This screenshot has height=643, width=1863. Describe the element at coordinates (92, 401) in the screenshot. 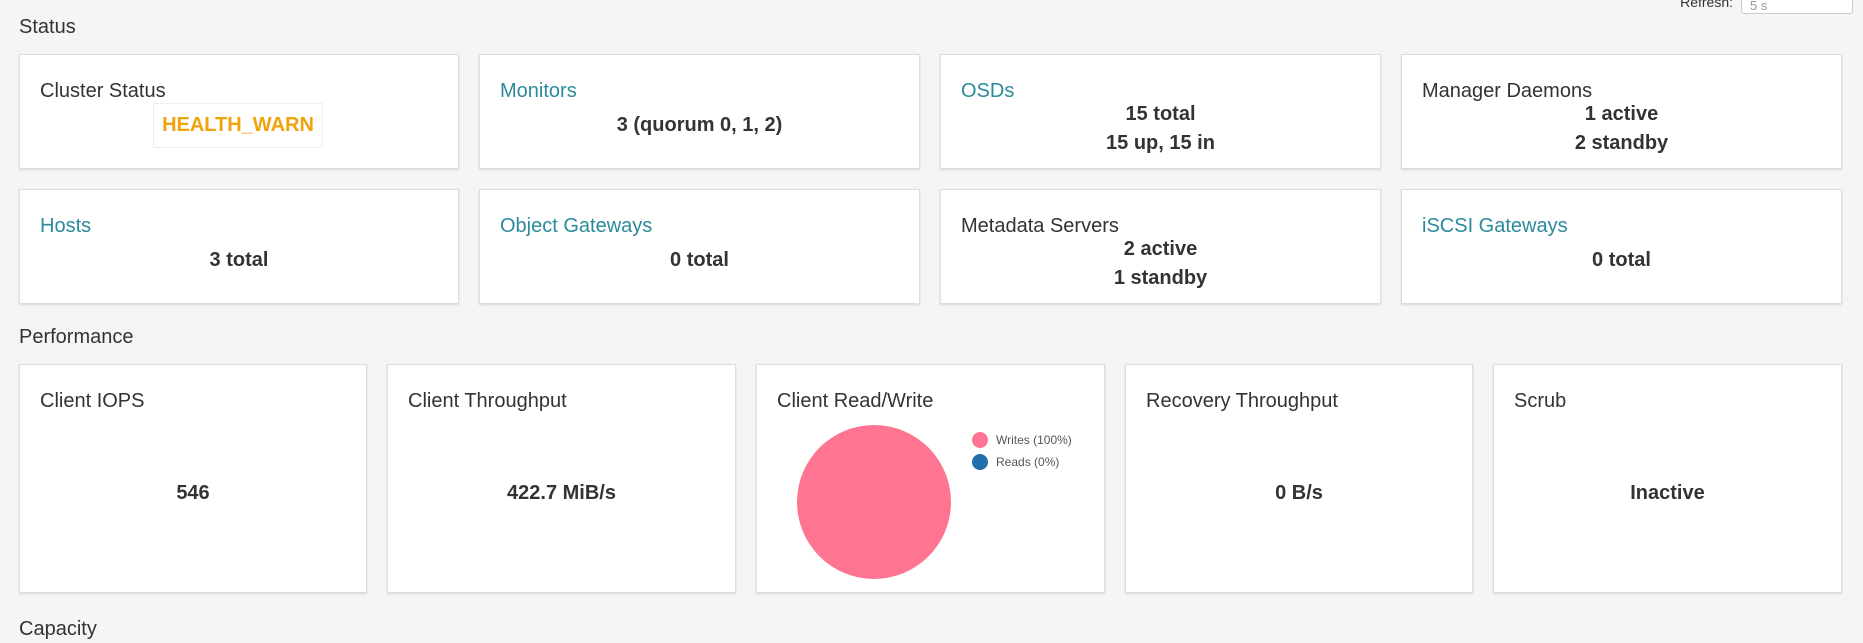

I see `client-iops-title: Client IOPS` at that location.